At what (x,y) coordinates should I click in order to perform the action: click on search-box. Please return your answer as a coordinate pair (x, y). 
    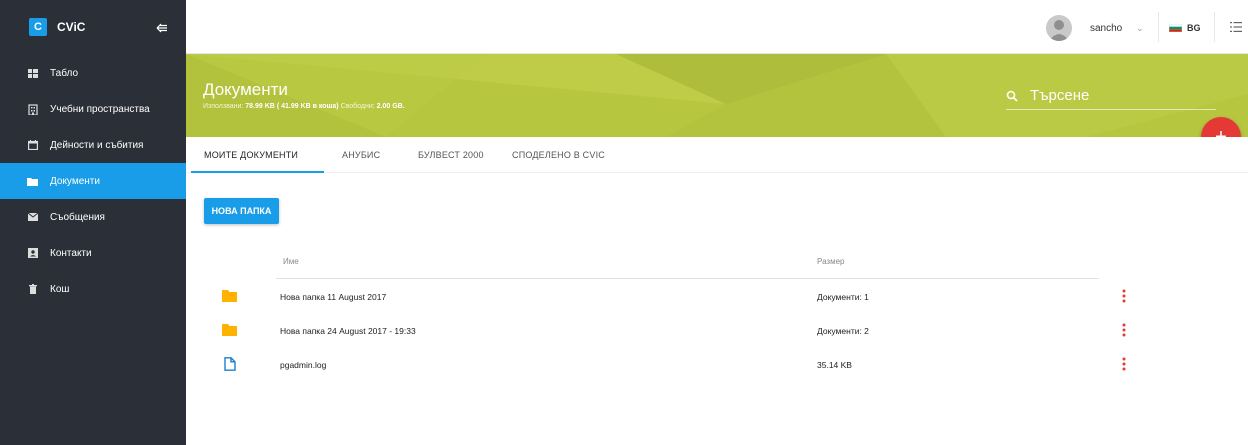
    Looking at the image, I should click on (1111, 96).